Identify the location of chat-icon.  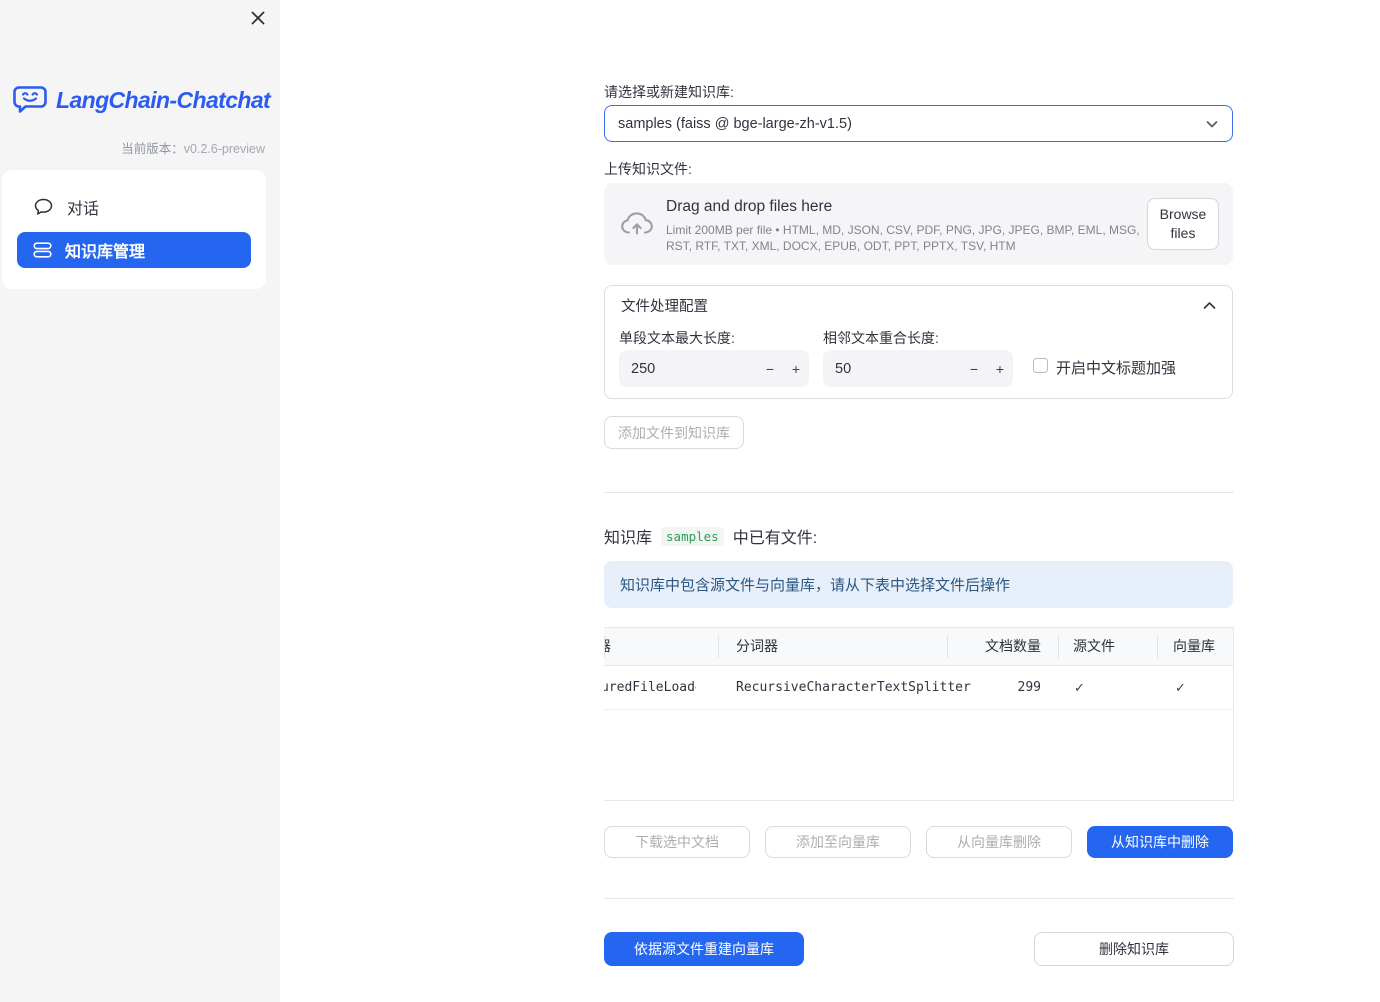
(43, 206).